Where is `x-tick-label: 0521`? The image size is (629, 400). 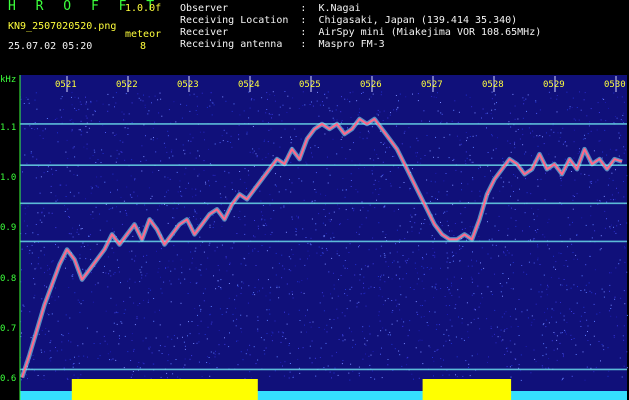 x-tick-label: 0521 is located at coordinates (66, 85).